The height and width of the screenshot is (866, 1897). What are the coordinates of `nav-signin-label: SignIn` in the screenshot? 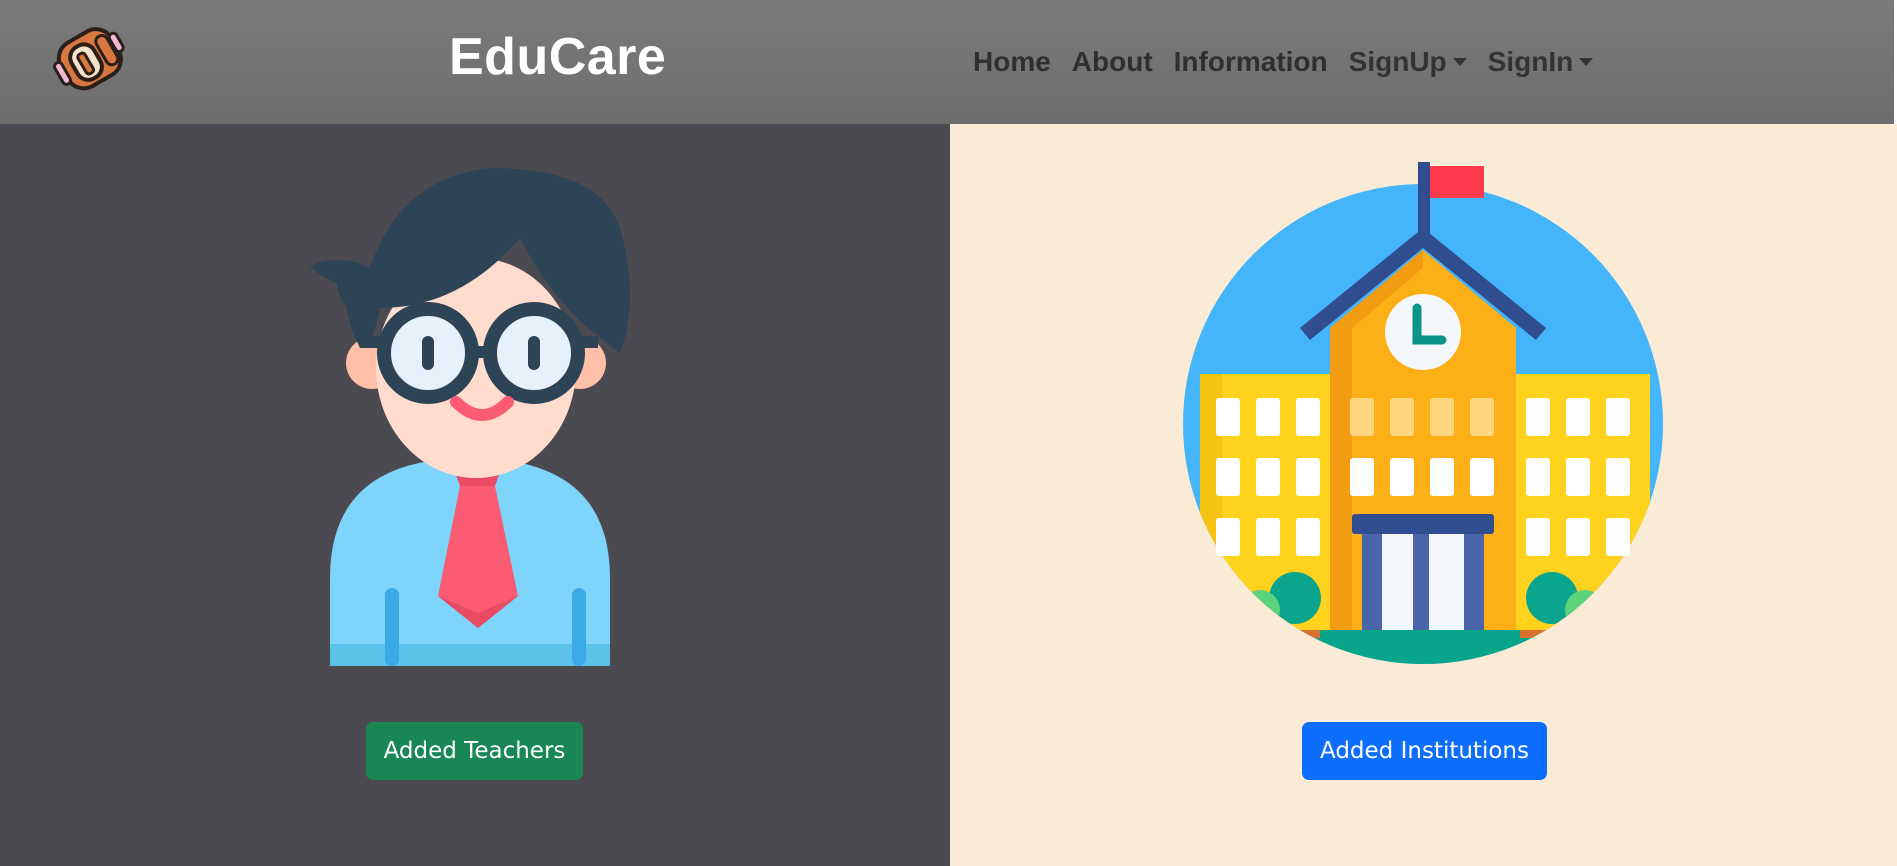 It's located at (1530, 61).